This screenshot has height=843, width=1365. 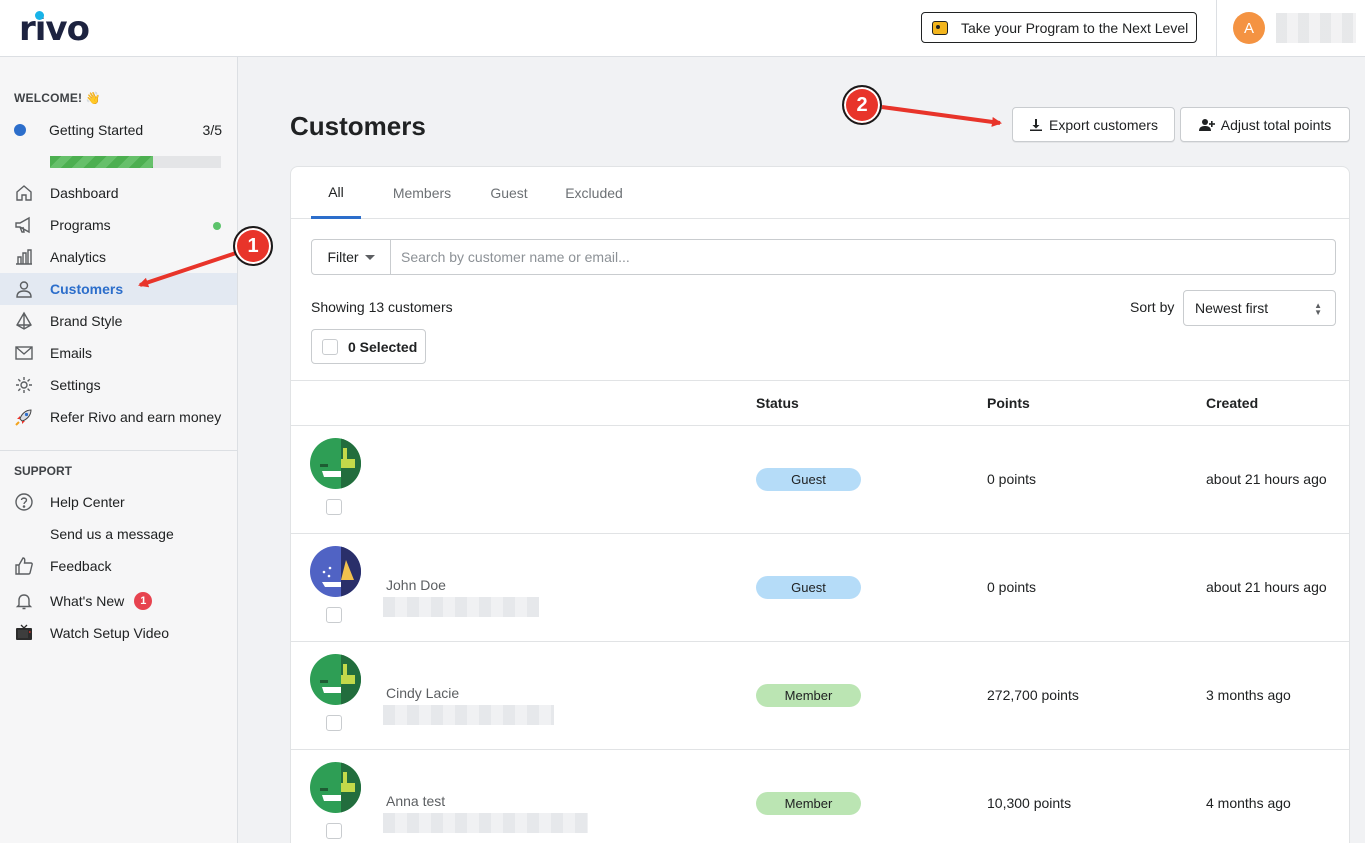 What do you see at coordinates (422, 193) in the screenshot?
I see `tab-members: Members` at bounding box center [422, 193].